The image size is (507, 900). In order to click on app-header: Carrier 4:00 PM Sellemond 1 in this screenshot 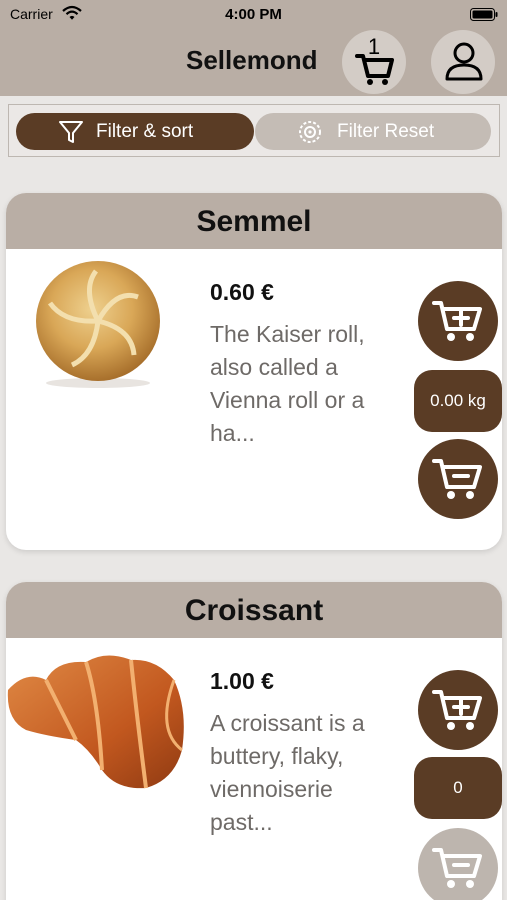, I will do `click(253, 48)`.